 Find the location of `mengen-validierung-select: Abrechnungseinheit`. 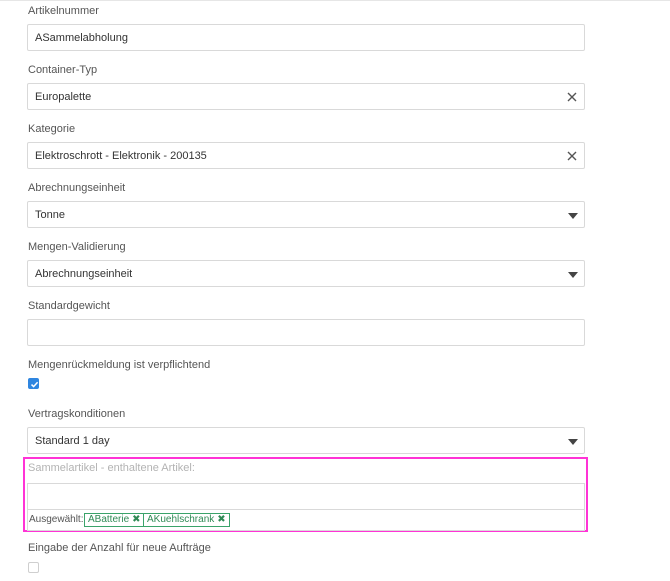

mengen-validierung-select: Abrechnungseinheit is located at coordinates (306, 273).